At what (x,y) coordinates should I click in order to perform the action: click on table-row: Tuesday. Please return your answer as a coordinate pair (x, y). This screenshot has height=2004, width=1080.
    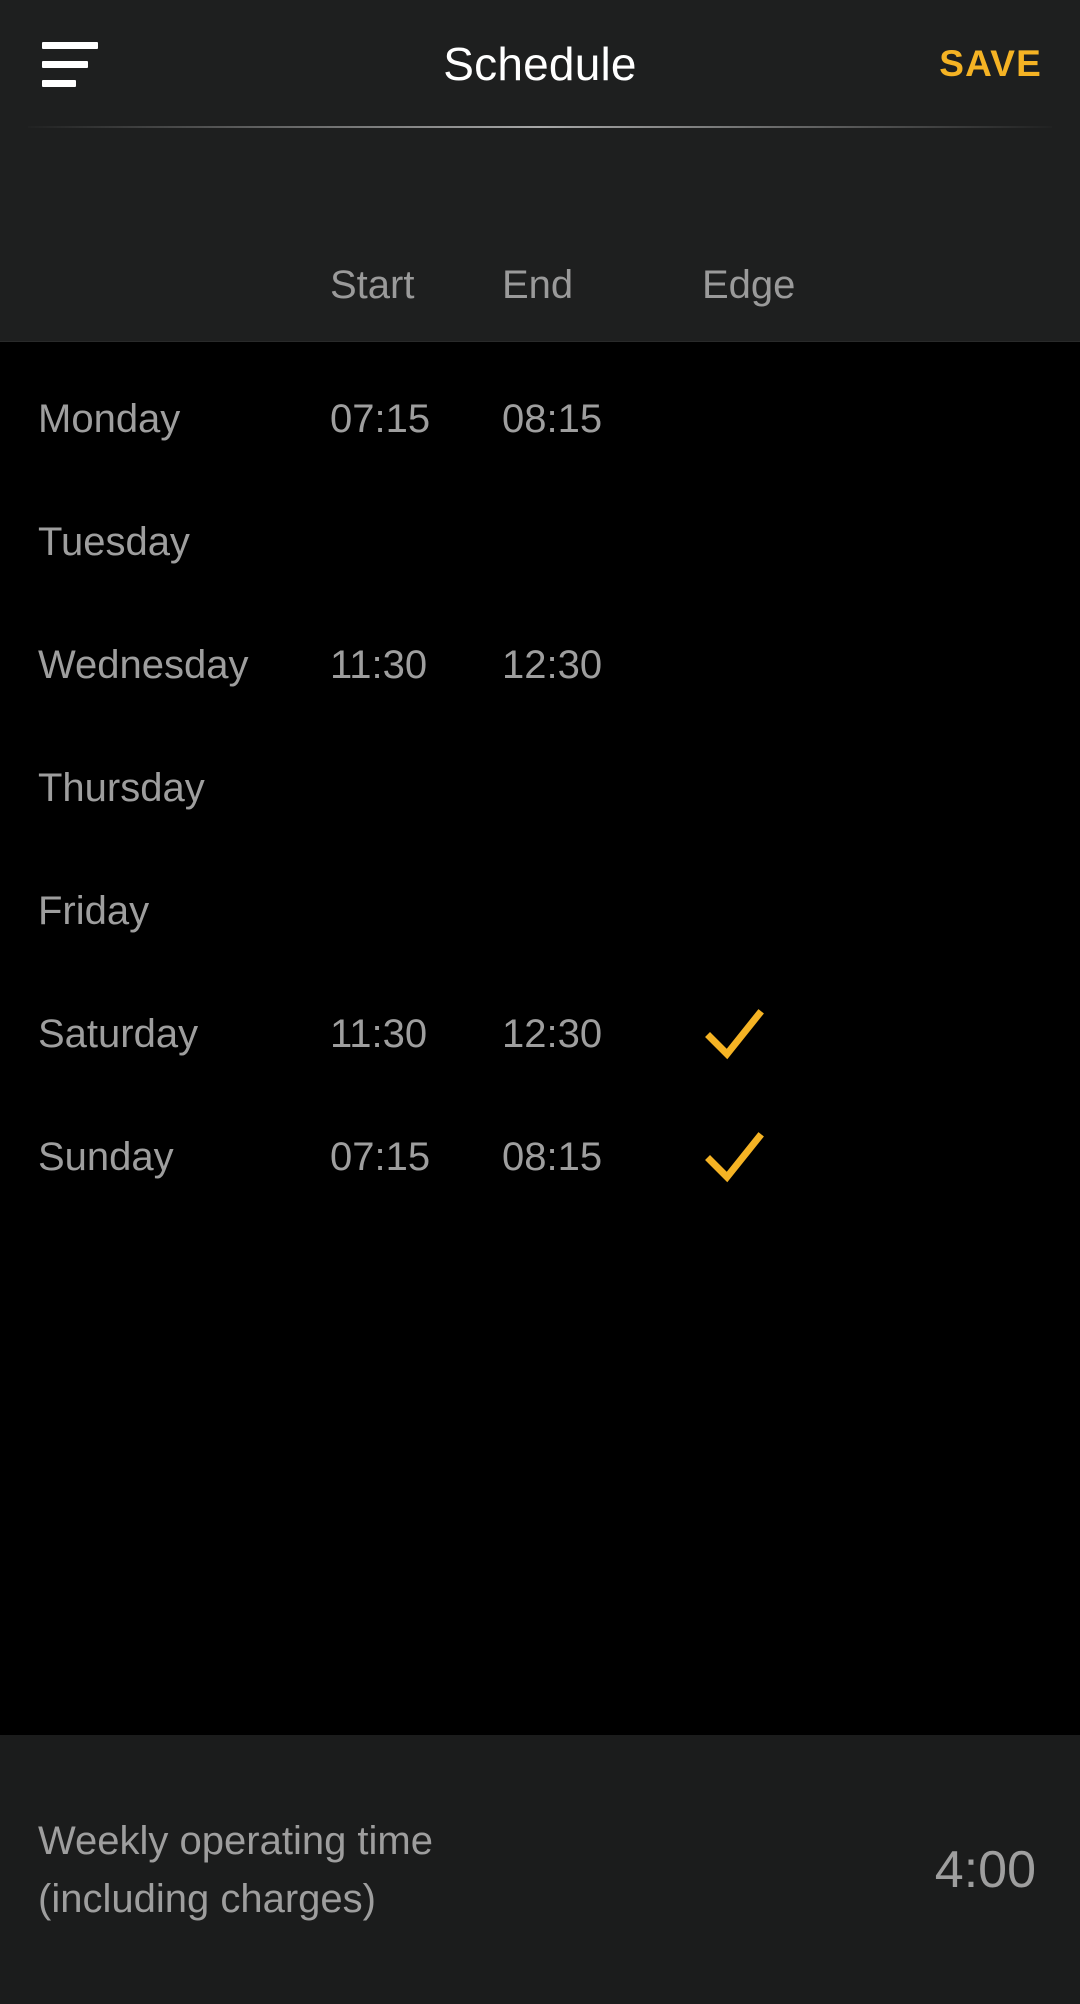
    Looking at the image, I should click on (540, 542).